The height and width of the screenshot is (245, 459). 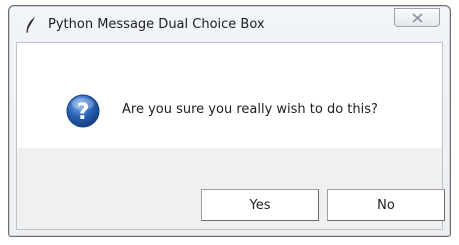 I want to click on no-button: No, so click(x=386, y=205).